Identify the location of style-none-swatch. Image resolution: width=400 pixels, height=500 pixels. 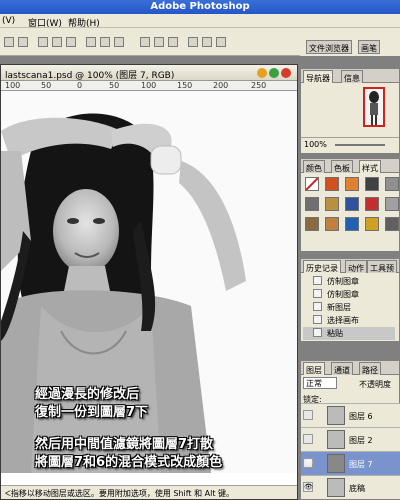
(312, 184).